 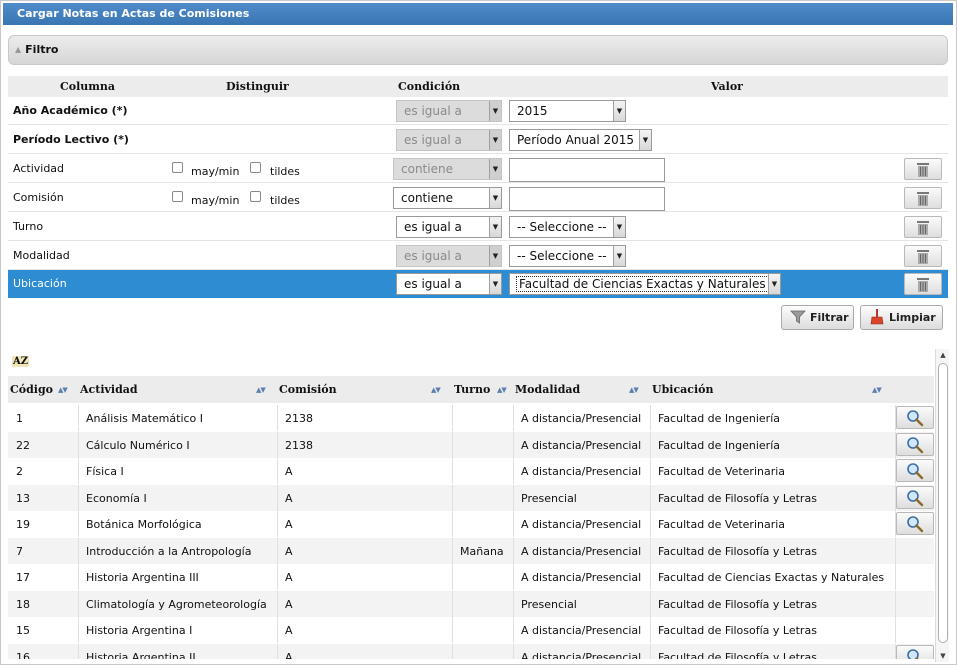 What do you see at coordinates (141, 655) in the screenshot?
I see `cell-actividad: Historia Argentina II` at bounding box center [141, 655].